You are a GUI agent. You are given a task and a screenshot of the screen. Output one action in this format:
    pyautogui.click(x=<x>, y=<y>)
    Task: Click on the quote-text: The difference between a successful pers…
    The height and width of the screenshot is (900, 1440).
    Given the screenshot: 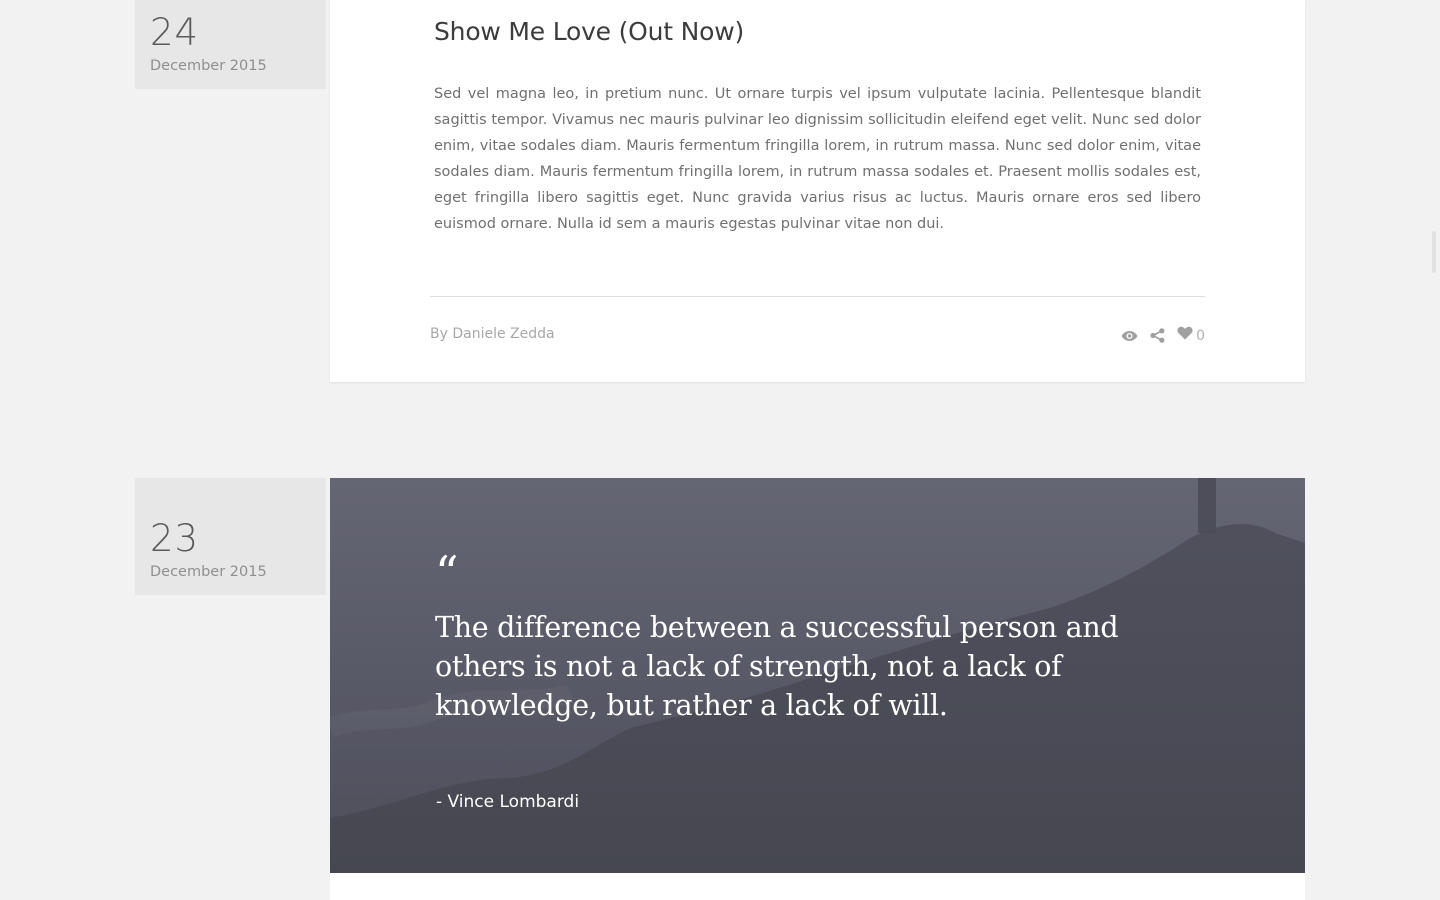 What is the action you would take?
    pyautogui.click(x=777, y=666)
    